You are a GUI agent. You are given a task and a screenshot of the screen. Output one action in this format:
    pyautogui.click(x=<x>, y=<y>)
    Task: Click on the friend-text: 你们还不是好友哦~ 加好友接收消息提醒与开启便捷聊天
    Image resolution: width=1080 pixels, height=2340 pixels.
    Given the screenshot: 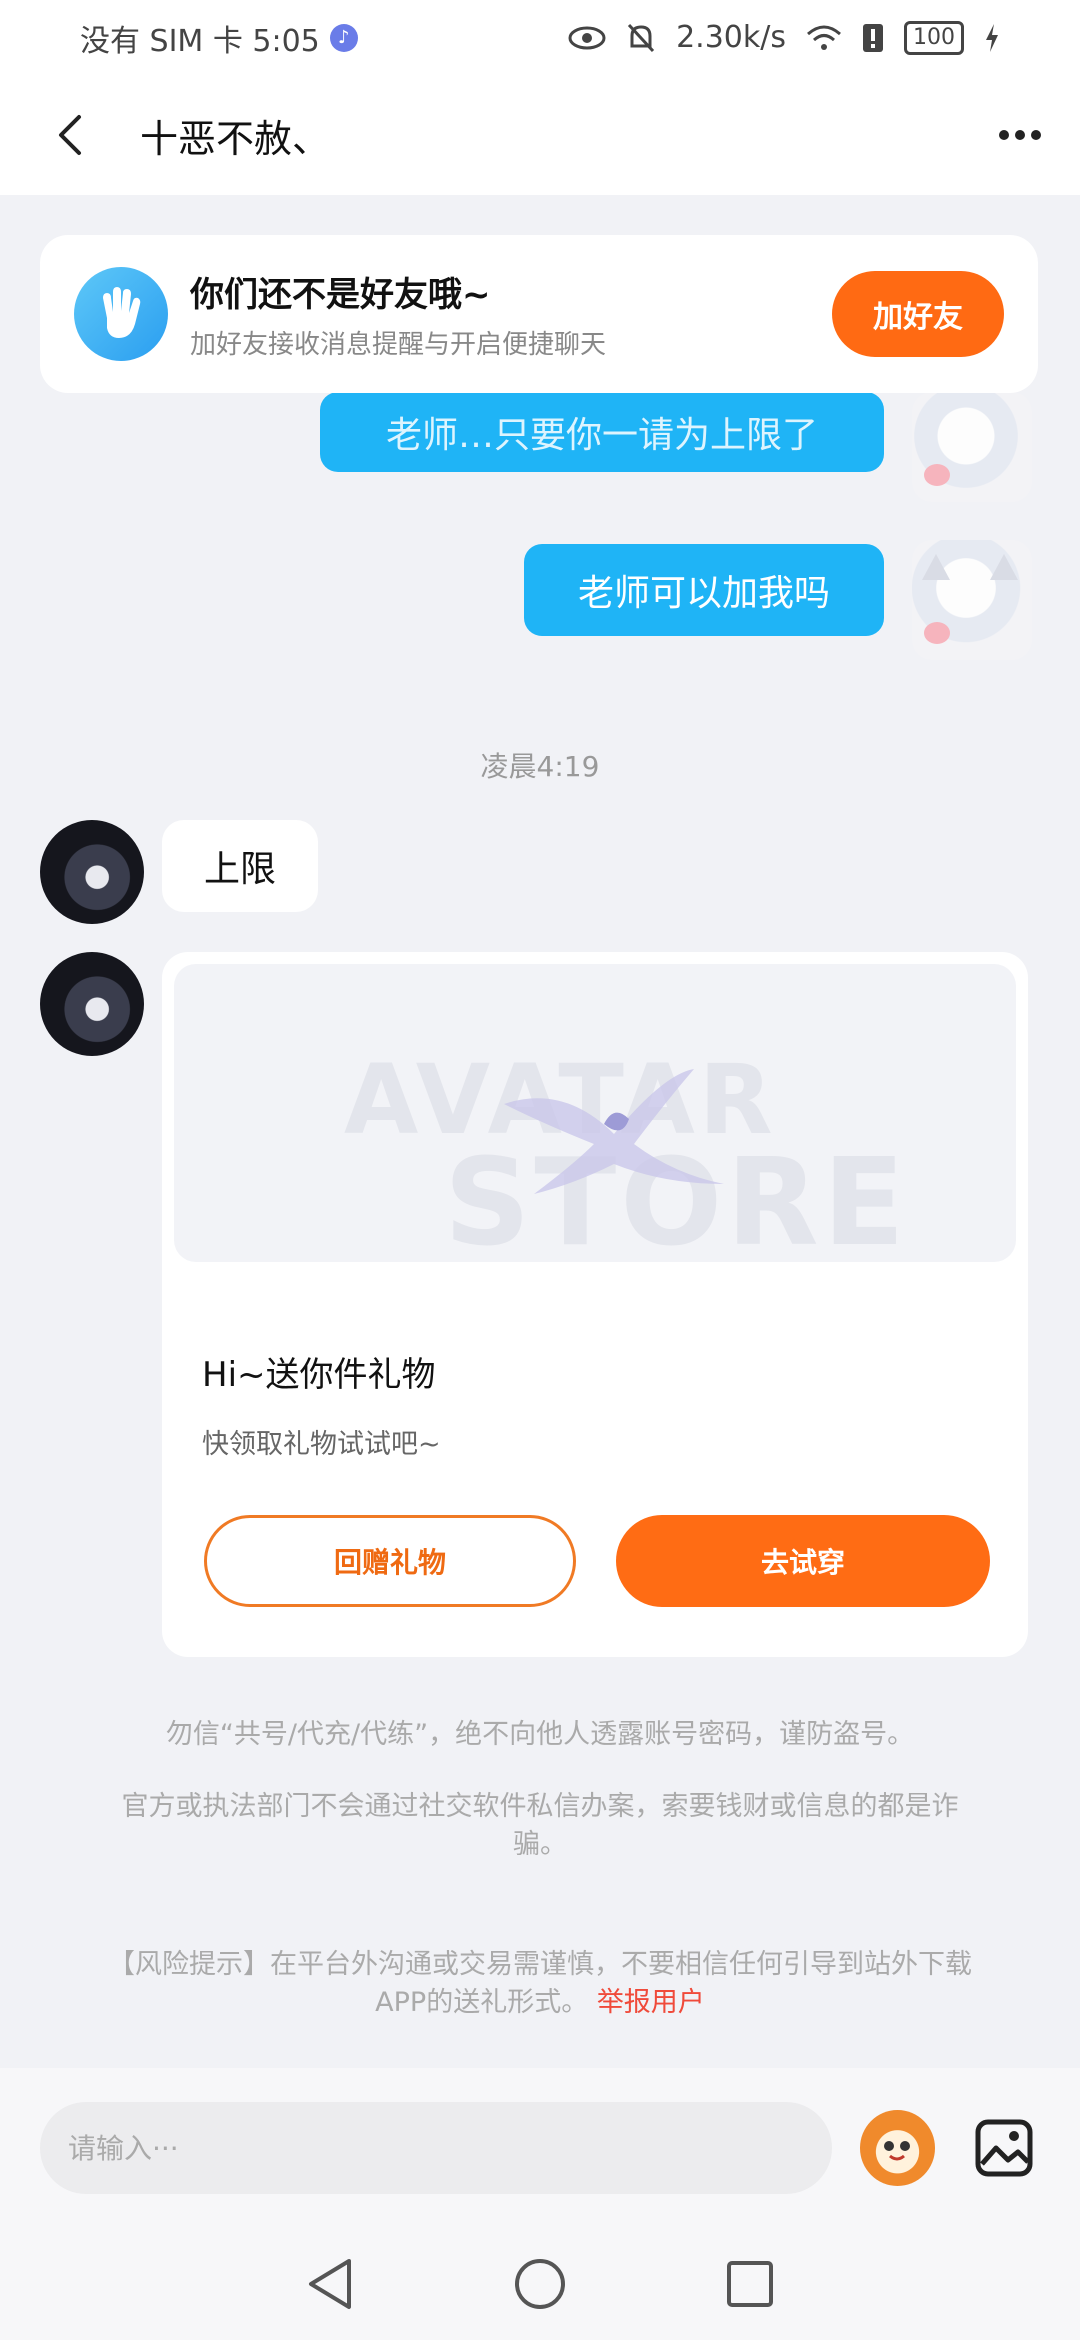 What is the action you would take?
    pyautogui.click(x=398, y=314)
    